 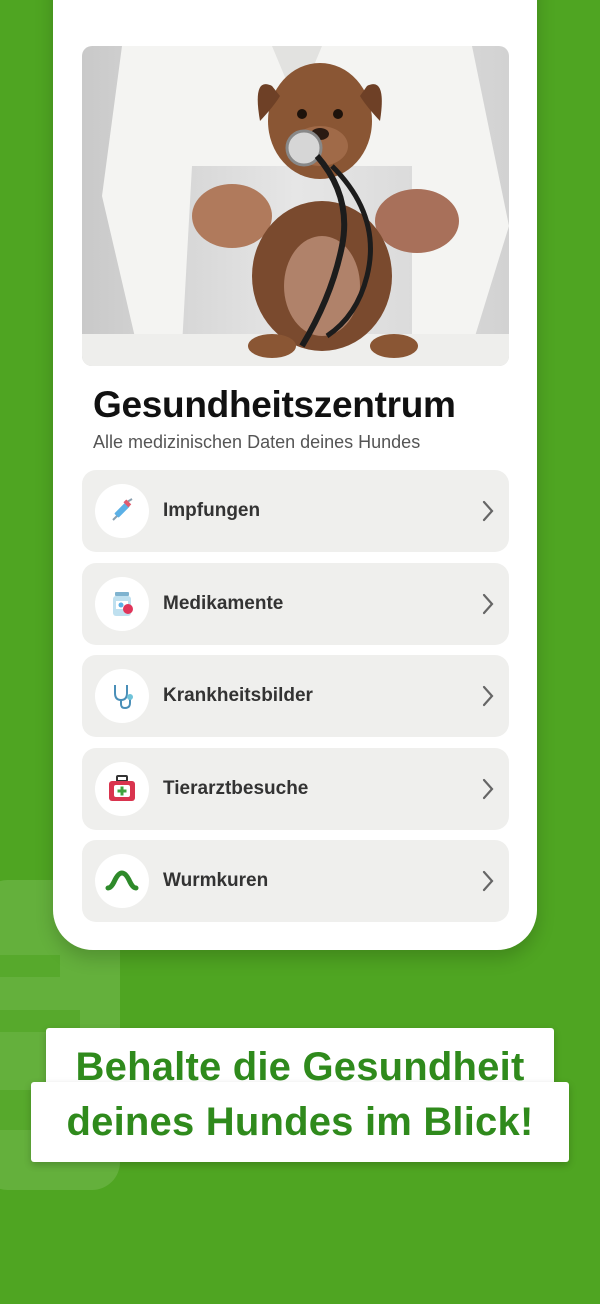 What do you see at coordinates (238, 695) in the screenshot?
I see `menu-item-label: Krankheitsbilder` at bounding box center [238, 695].